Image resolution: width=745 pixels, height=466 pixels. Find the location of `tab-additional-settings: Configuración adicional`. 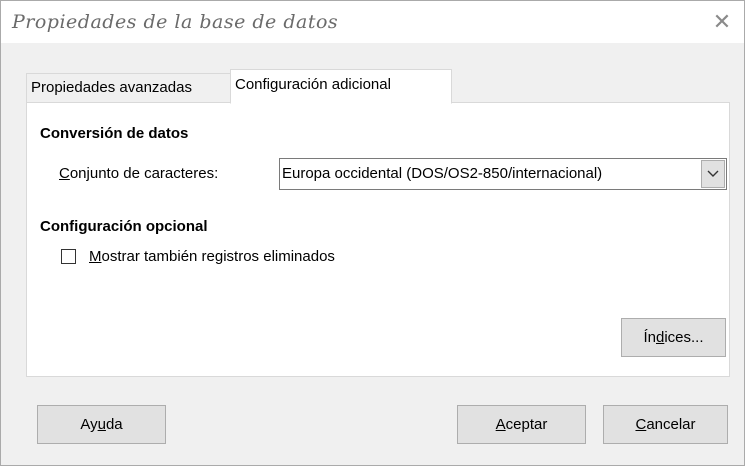

tab-additional-settings: Configuración adicional is located at coordinates (341, 86).